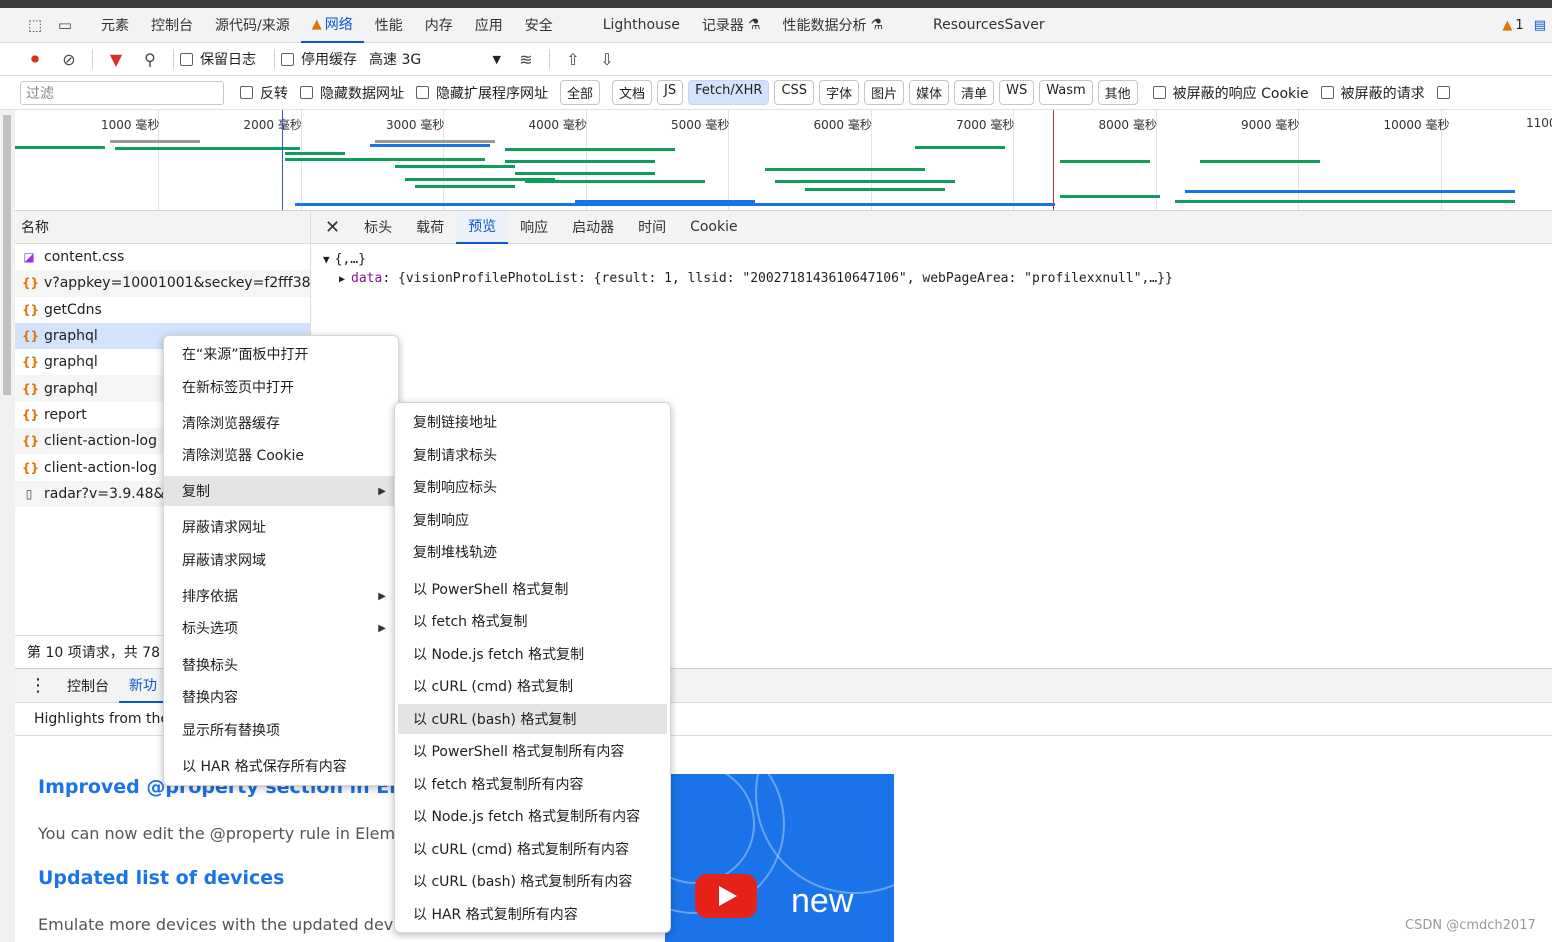  Describe the element at coordinates (670, 92) in the screenshot. I see `type-filter-button: JS` at that location.